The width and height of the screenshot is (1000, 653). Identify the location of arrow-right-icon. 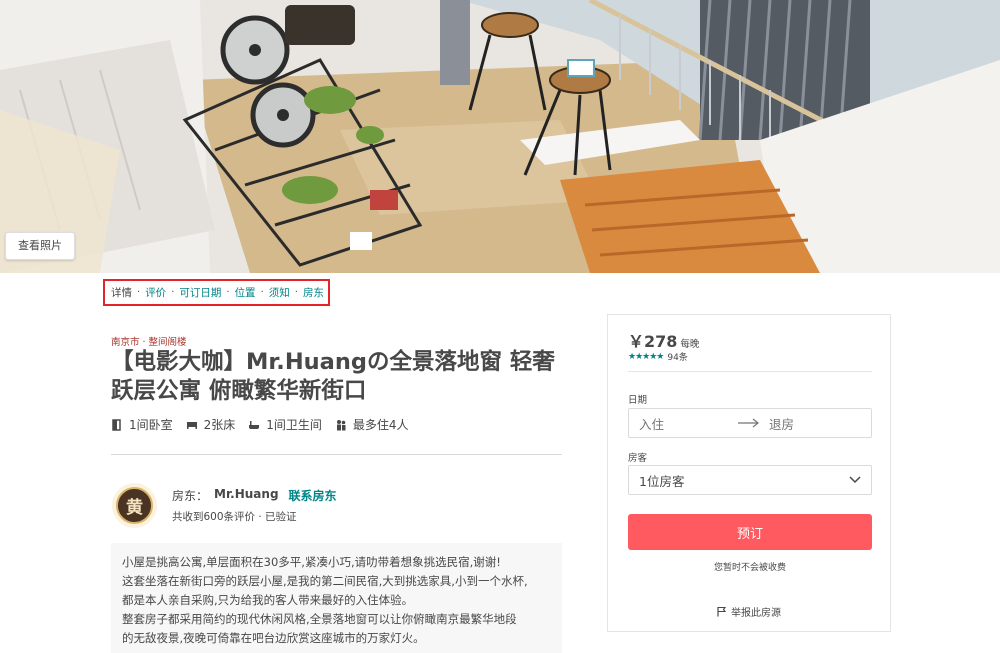
(748, 423).